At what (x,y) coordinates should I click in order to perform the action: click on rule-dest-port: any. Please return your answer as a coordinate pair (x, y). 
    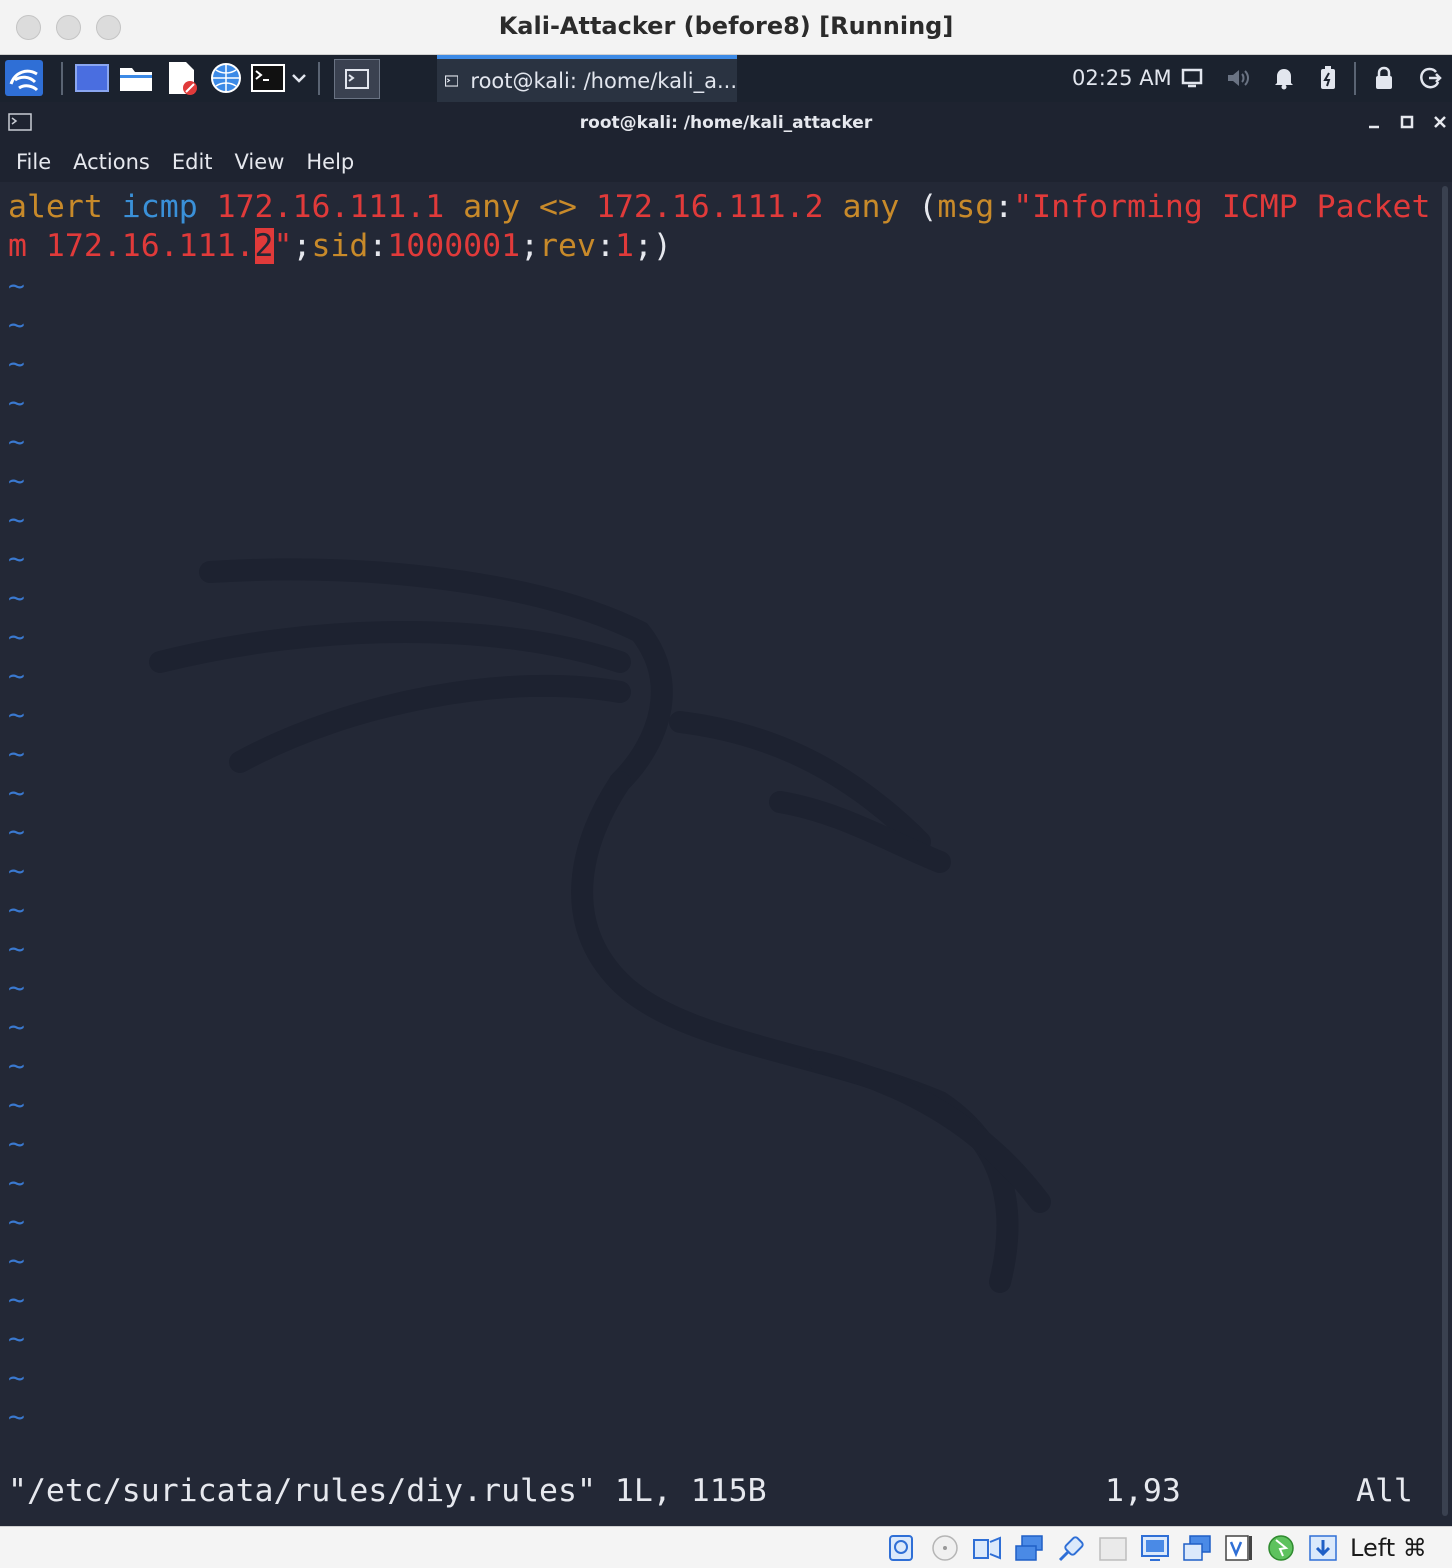
    Looking at the image, I should click on (871, 207).